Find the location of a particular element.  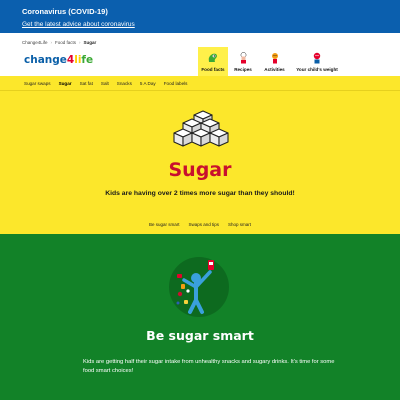

subnav-item-salt: Salt is located at coordinates (105, 83).